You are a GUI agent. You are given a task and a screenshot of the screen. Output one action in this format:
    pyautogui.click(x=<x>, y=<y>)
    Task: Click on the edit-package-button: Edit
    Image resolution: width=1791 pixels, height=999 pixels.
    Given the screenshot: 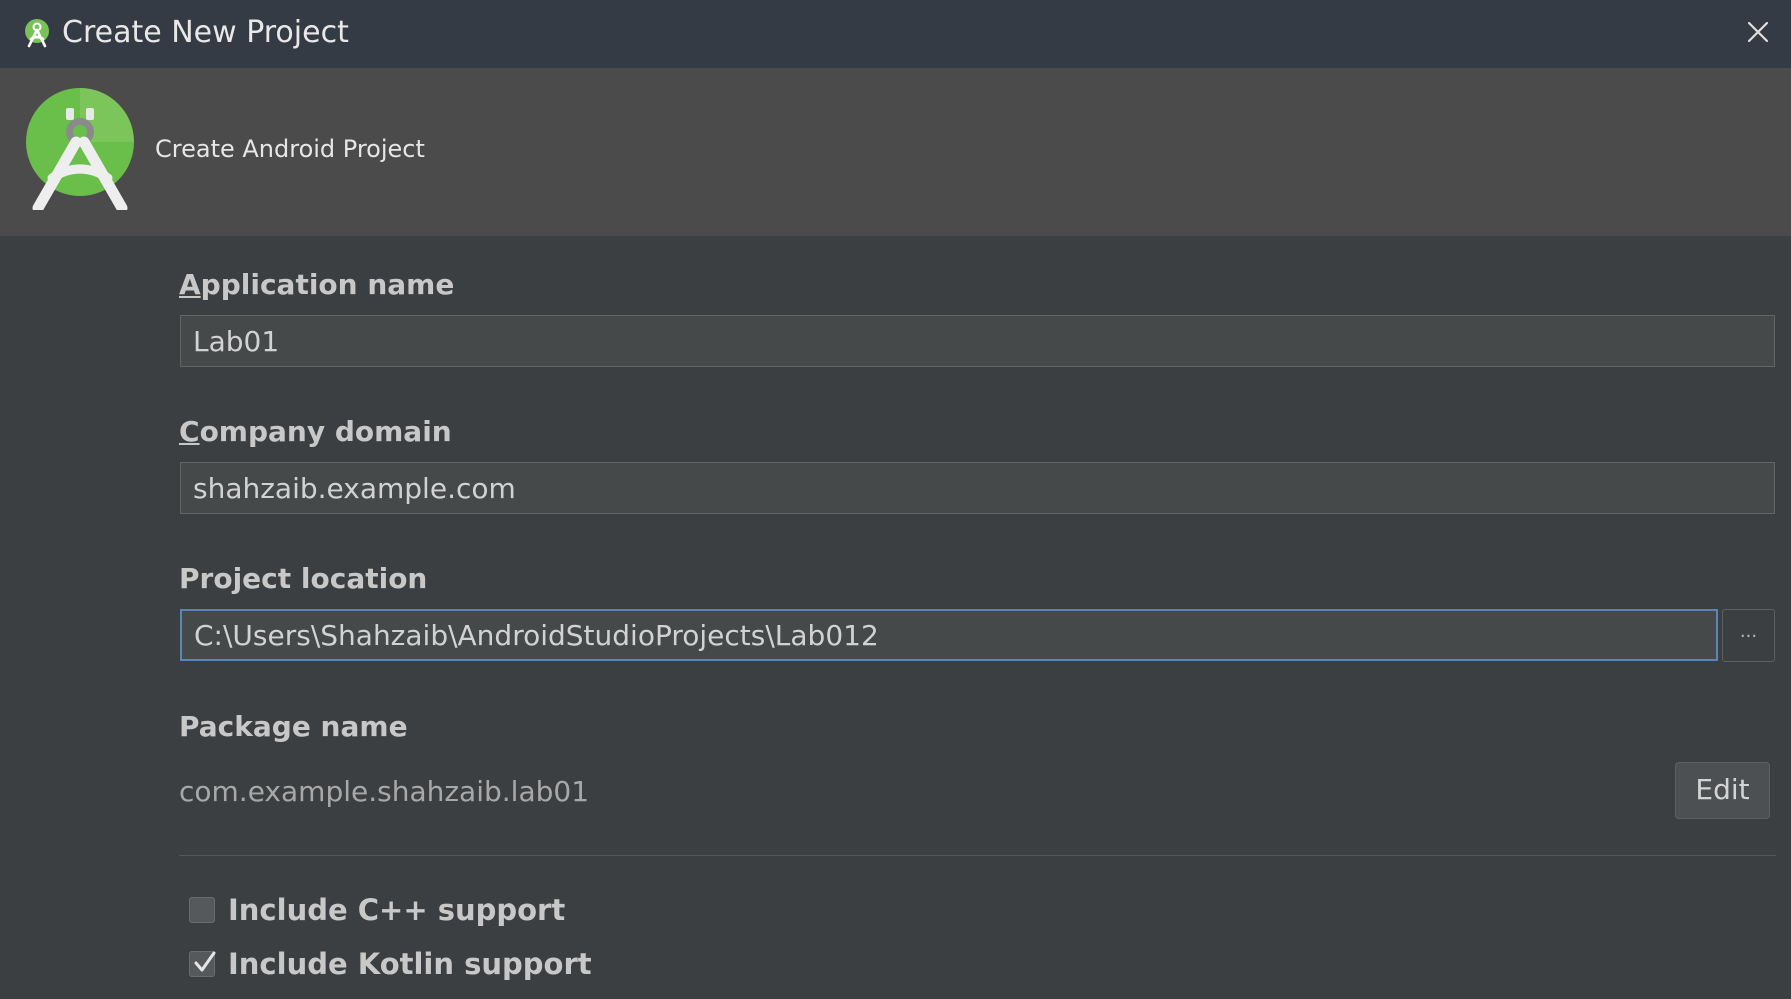 What is the action you would take?
    pyautogui.click(x=1722, y=790)
    